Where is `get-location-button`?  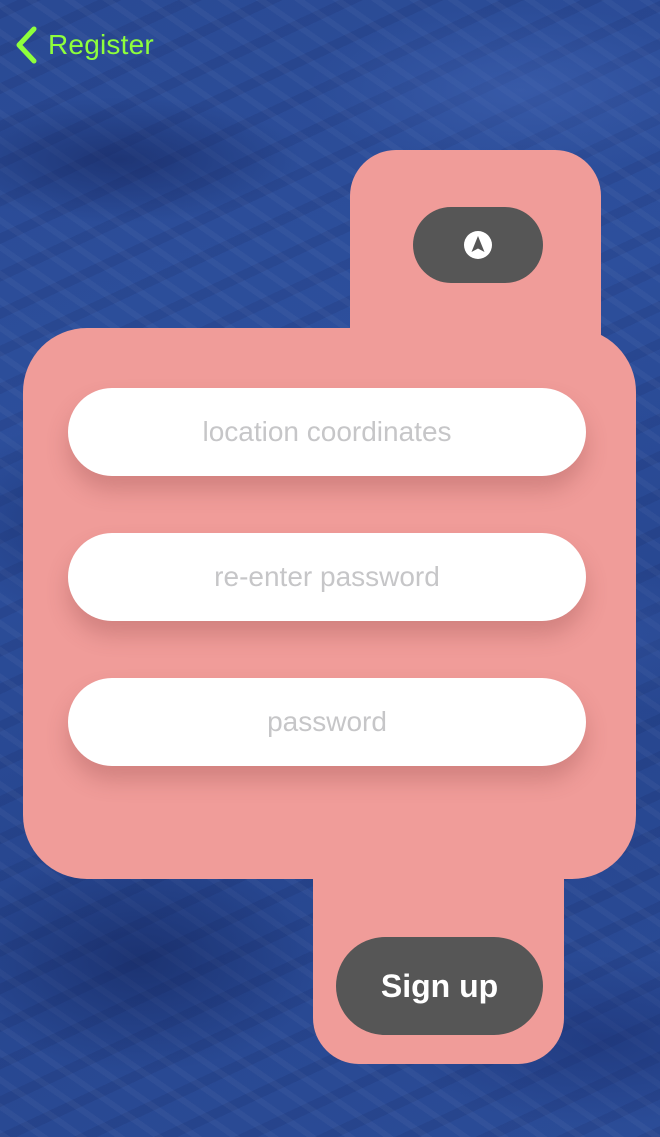
get-location-button is located at coordinates (478, 245).